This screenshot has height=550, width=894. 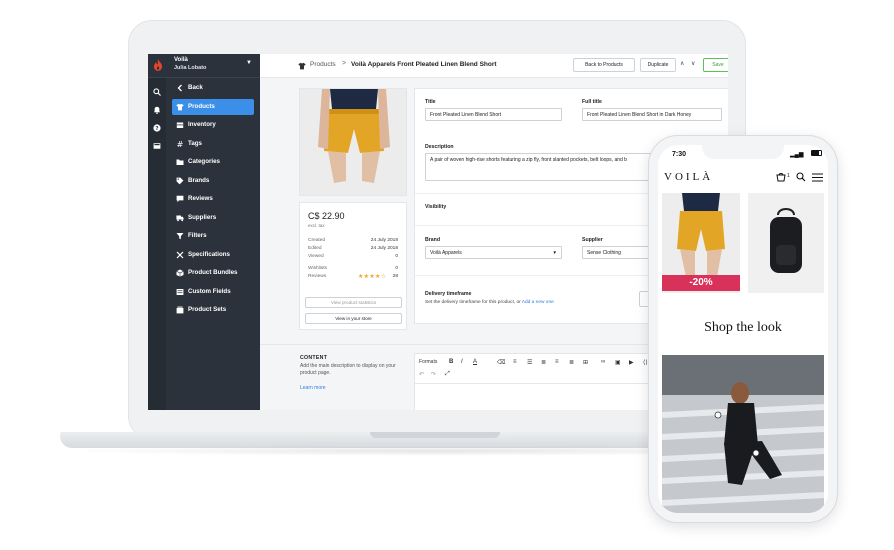 What do you see at coordinates (213, 292) in the screenshot?
I see `sidebar-item-custom-fields: Custom Fields` at bounding box center [213, 292].